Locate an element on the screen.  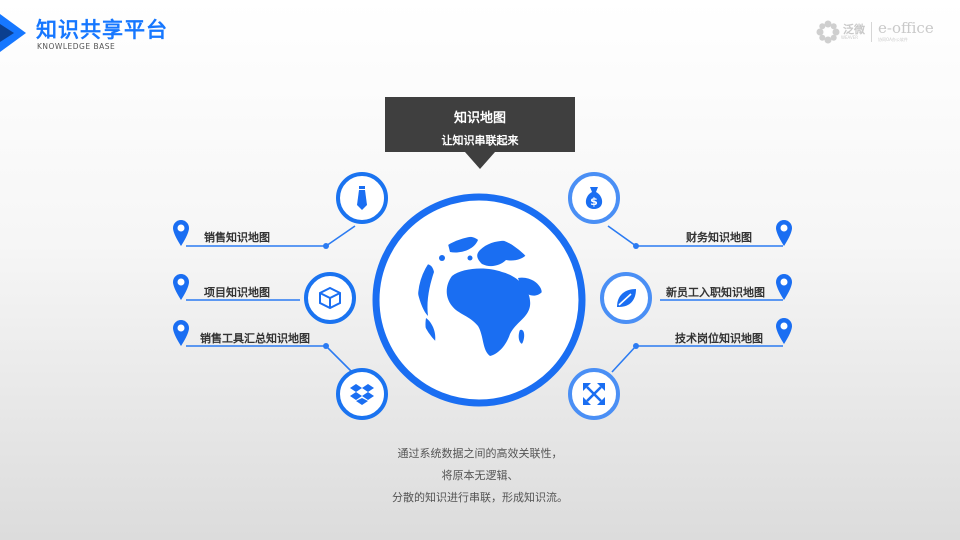
leaf-icon is located at coordinates (626, 298).